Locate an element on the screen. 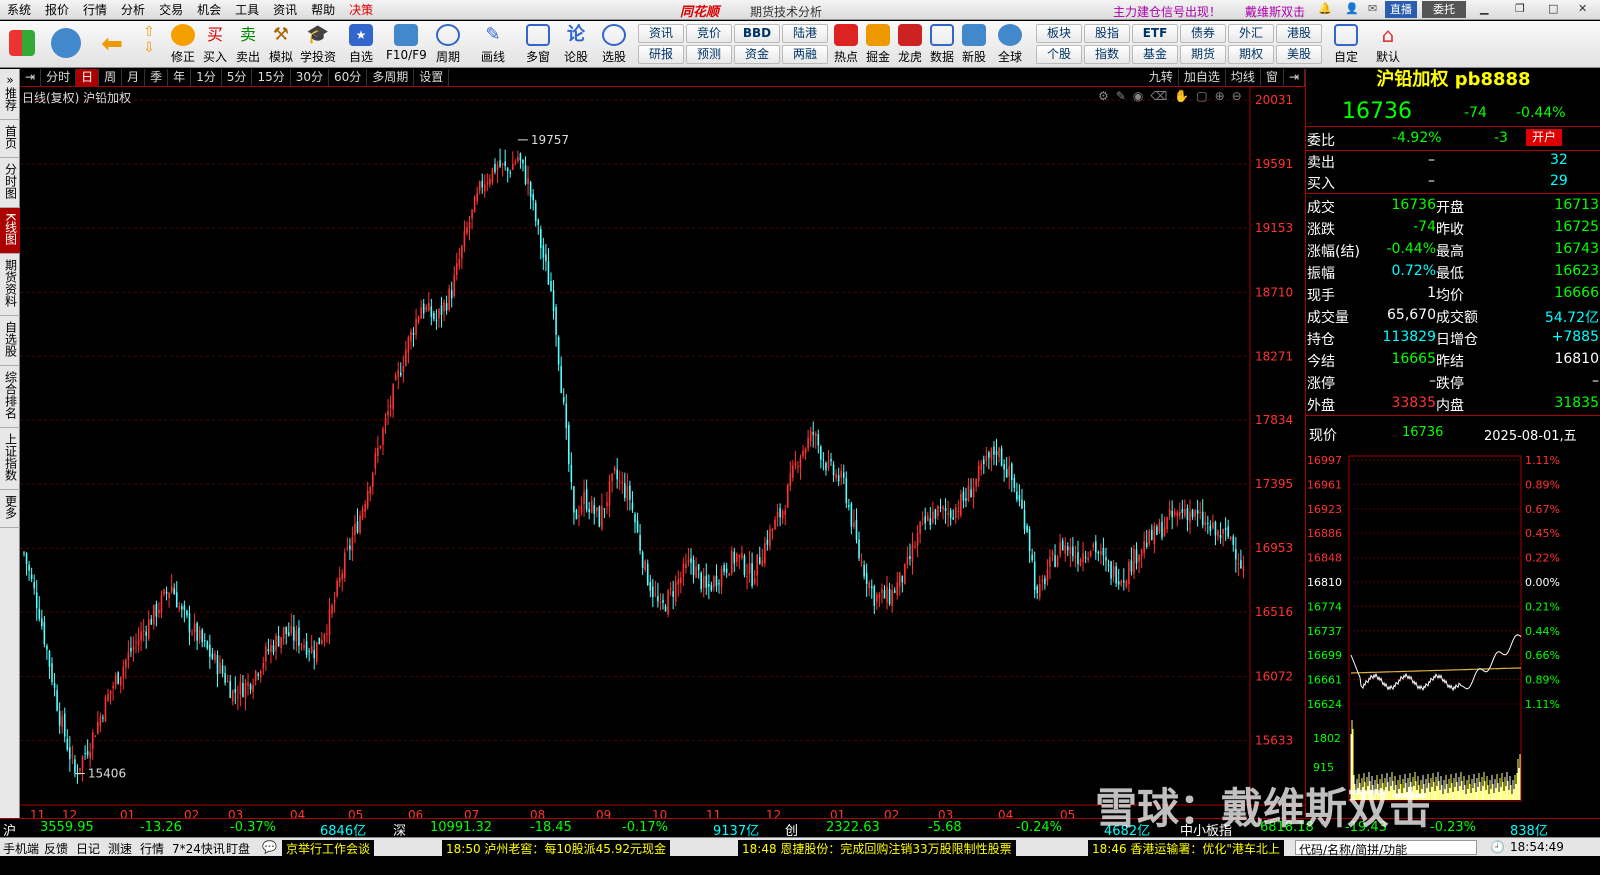 The height and width of the screenshot is (875, 1600). toolbar-custom: 自定 is located at coordinates (1346, 45).